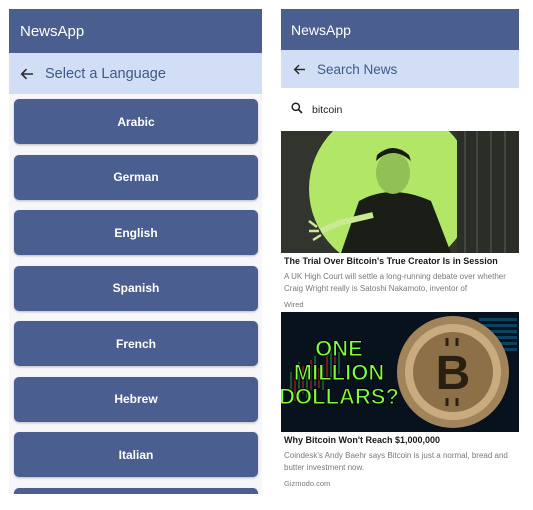  Describe the element at coordinates (400, 372) in the screenshot. I see `article-image: B ONE MILLION DOLLARS?` at that location.